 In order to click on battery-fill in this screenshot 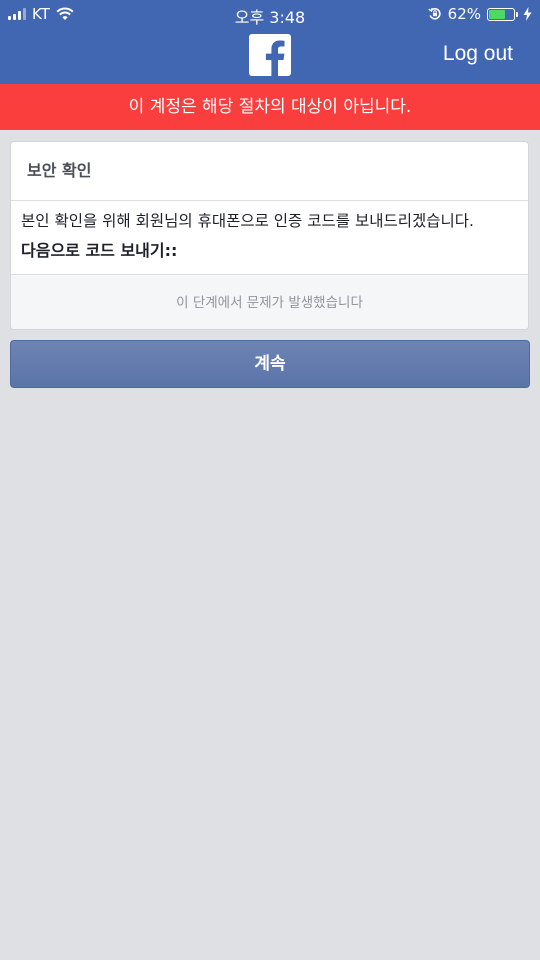, I will do `click(497, 14)`.